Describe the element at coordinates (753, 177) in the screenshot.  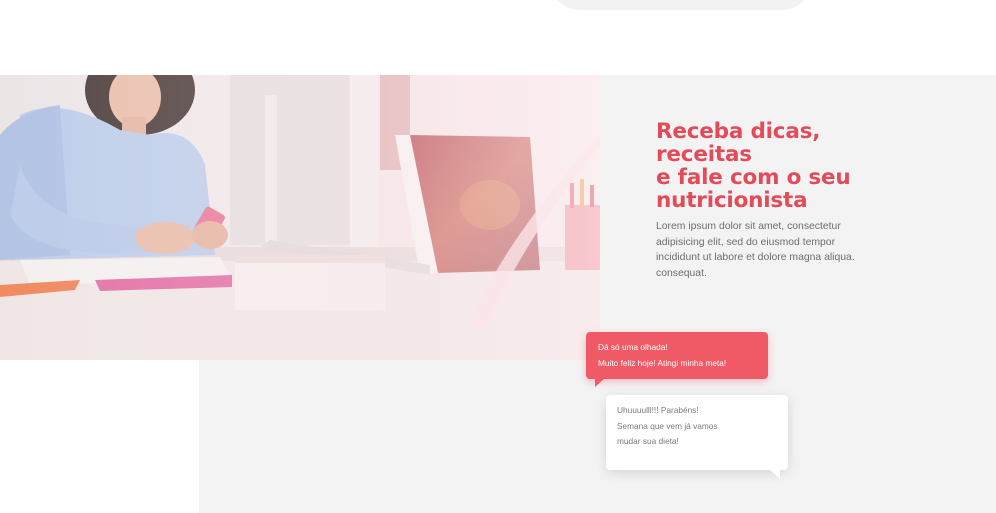
I see `headline-line: e fale com o seu` at that location.